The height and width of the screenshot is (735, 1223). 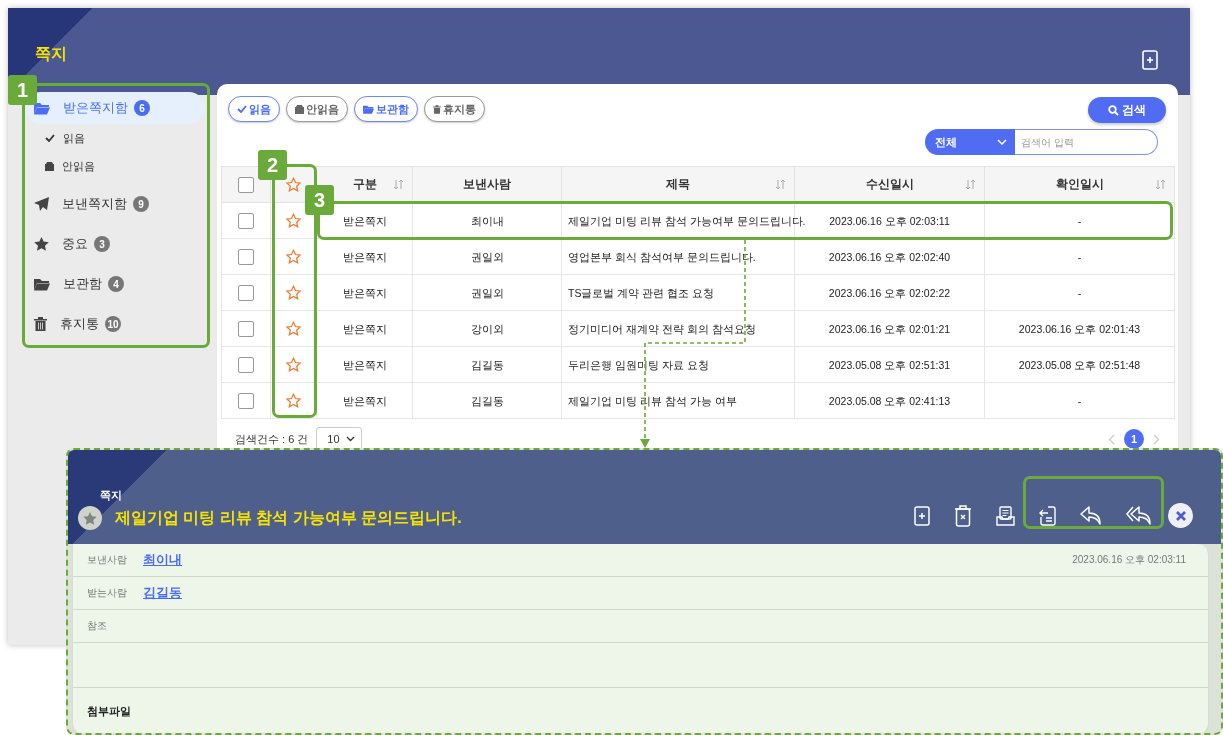 What do you see at coordinates (1134, 439) in the screenshot?
I see `page-number: 1` at bounding box center [1134, 439].